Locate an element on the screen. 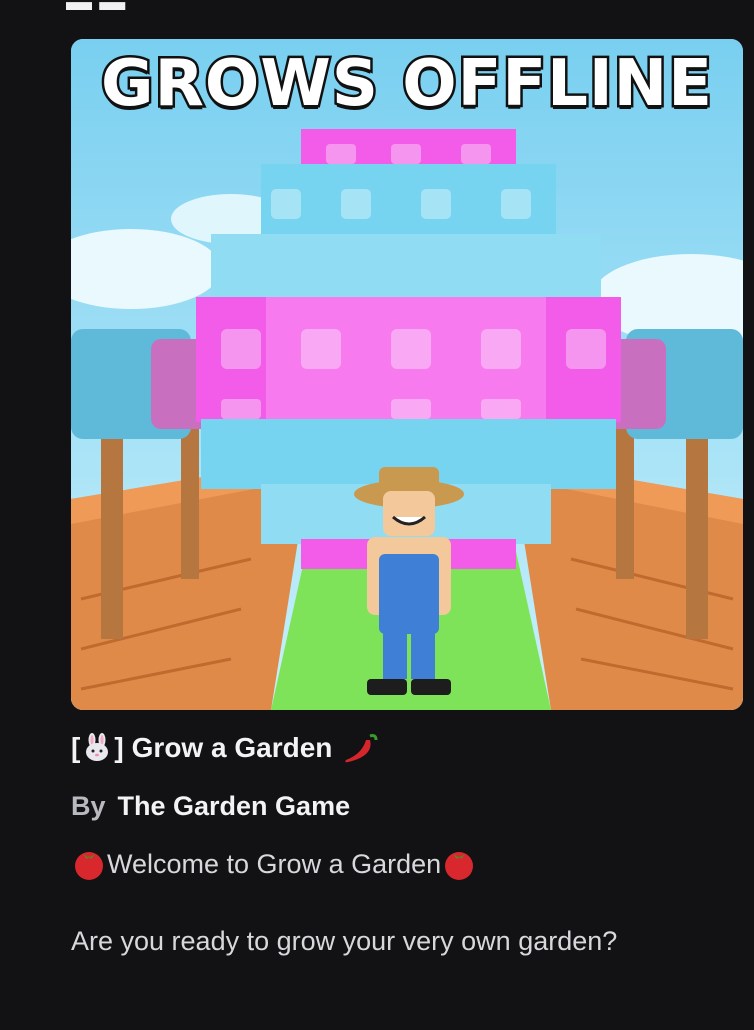 The image size is (754, 1030). by-label: By is located at coordinates (88, 805).